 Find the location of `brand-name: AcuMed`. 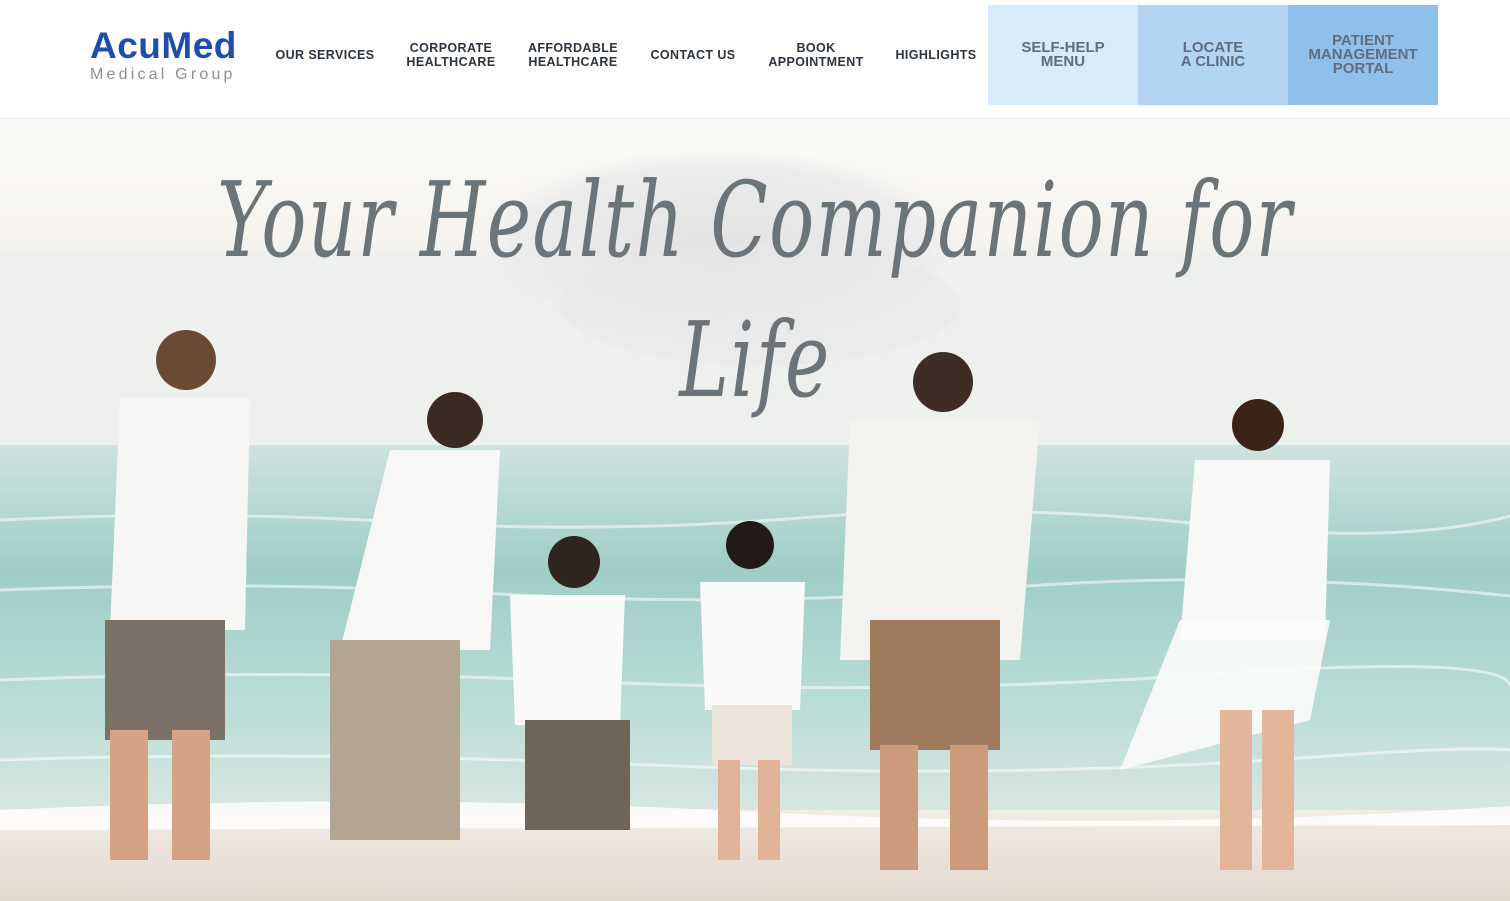

brand-name: AcuMed is located at coordinates (163, 45).